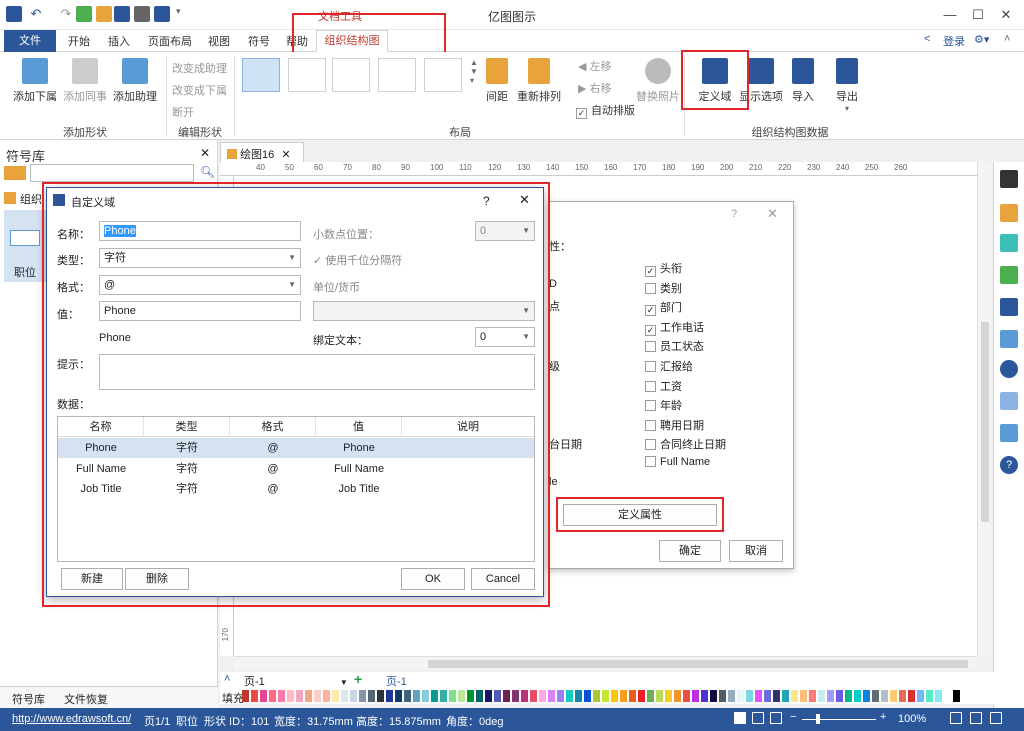  I want to click on field-checkbox: ✓ 头衔, so click(663, 268).